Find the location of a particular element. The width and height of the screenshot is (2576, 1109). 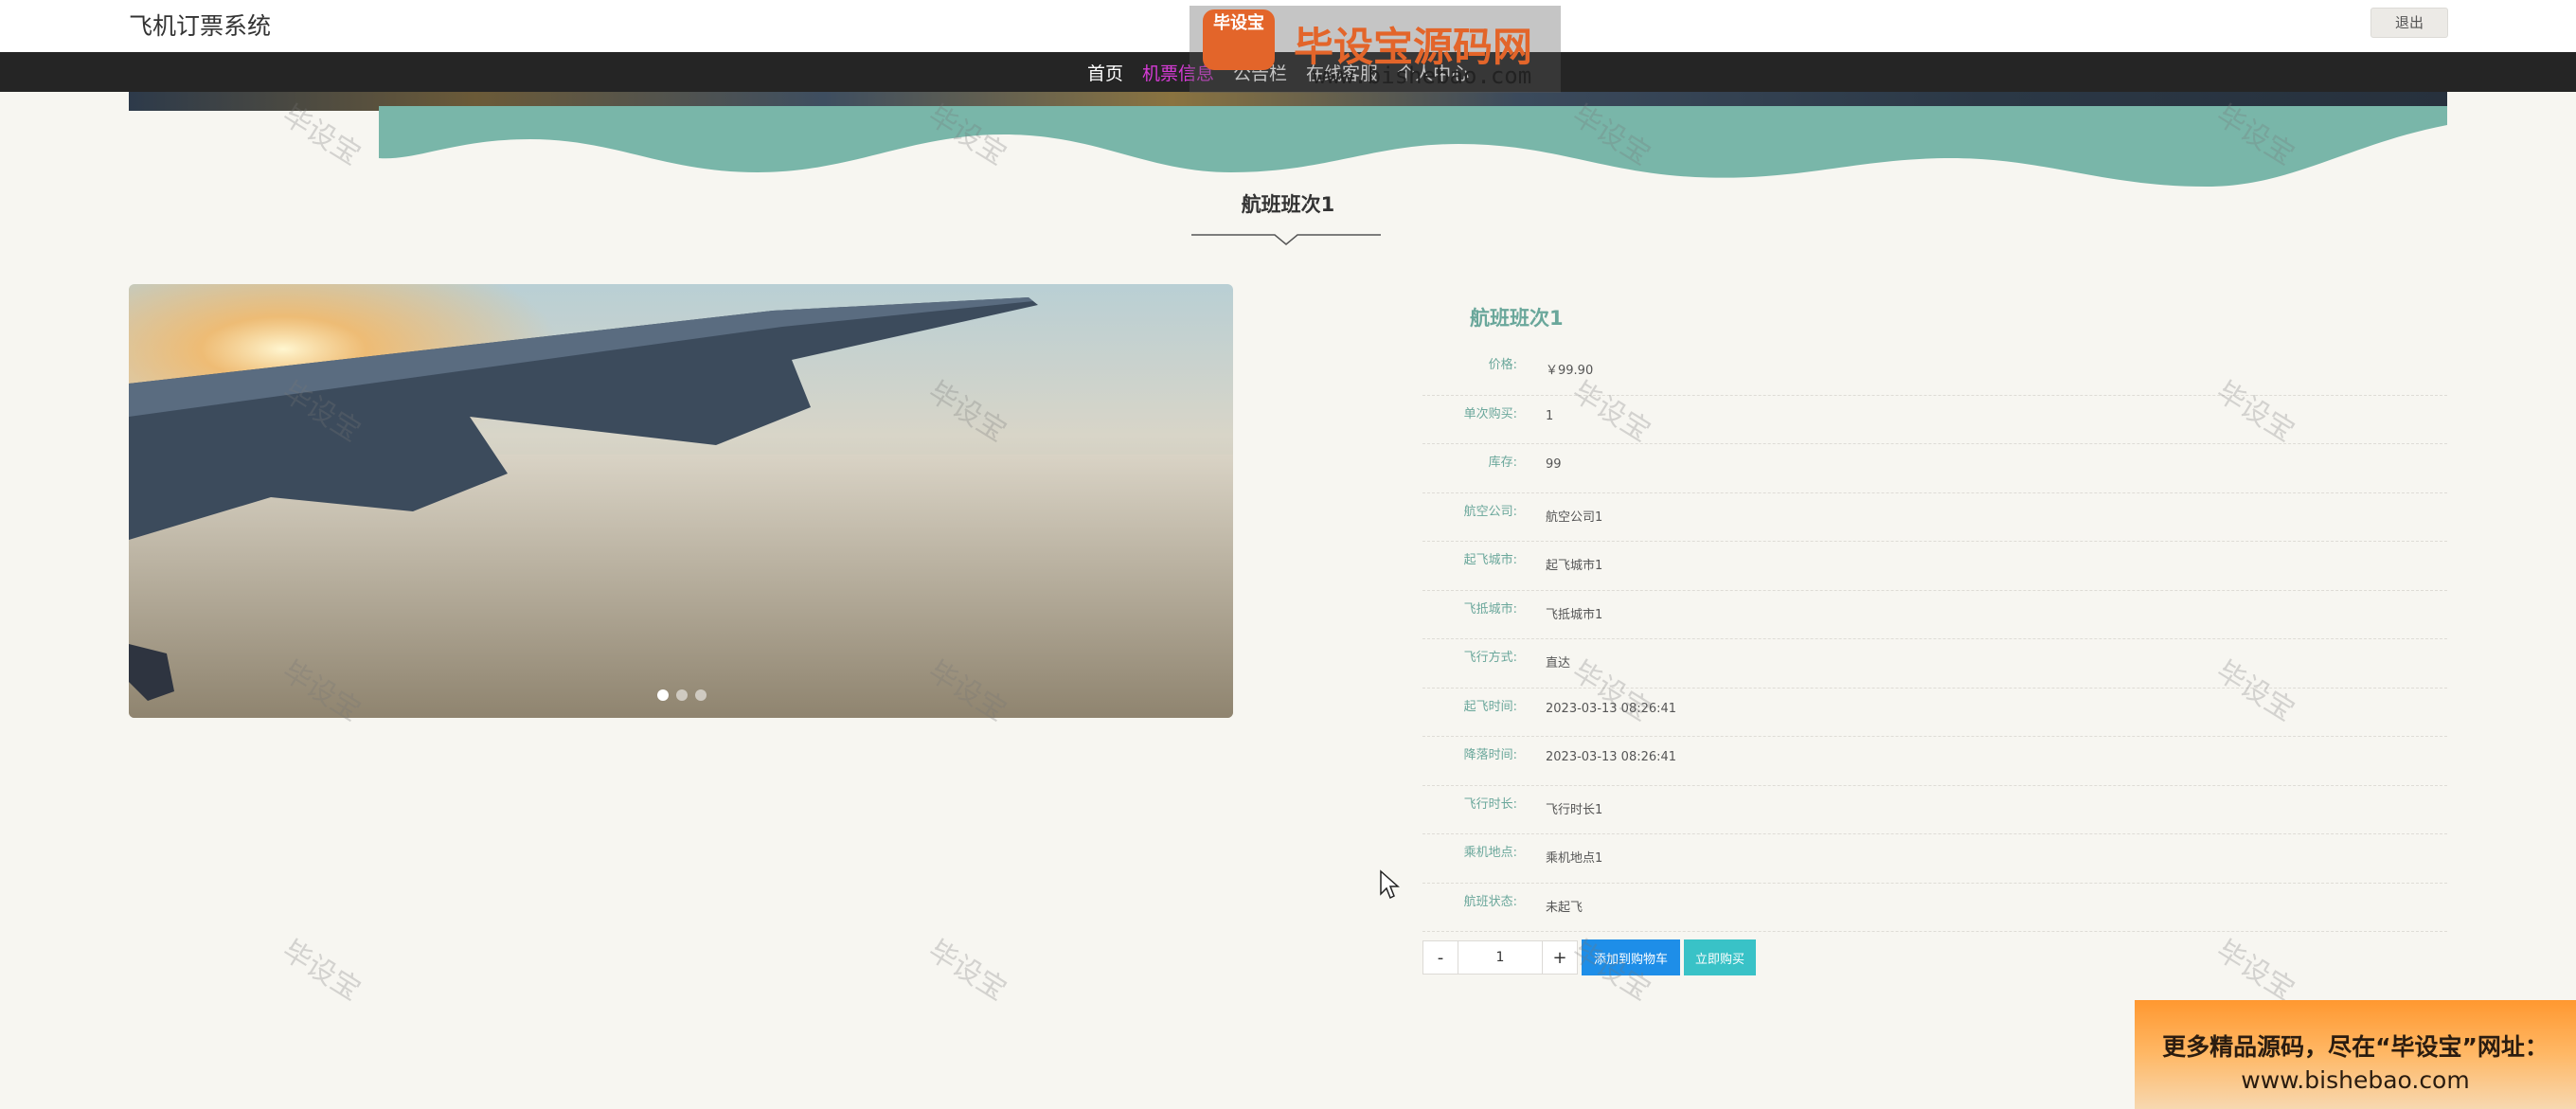

mouse-cursor-icon is located at coordinates (1390, 884).